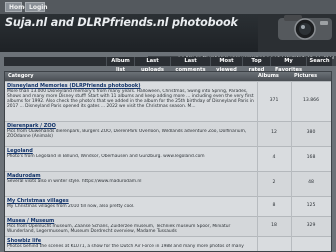 Image resolution: width=336 pixels, height=252 pixels. Describe the element at coordinates (21, 76) in the screenshot. I see `category-header: Category` at that location.